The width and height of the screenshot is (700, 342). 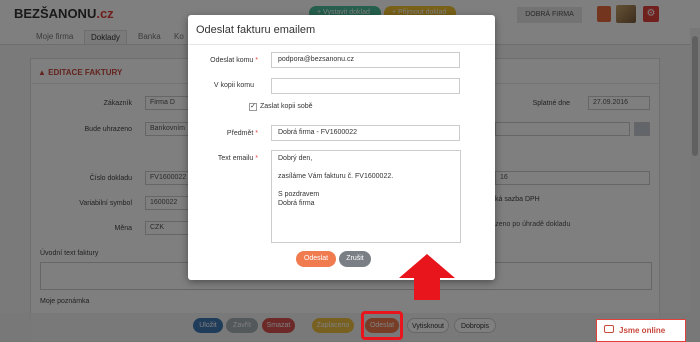 I want to click on dialog-cancel-button: Zrušit, so click(x=355, y=259).